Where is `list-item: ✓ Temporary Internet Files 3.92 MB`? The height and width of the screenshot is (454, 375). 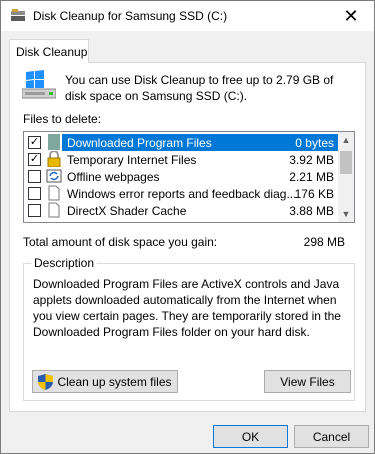
list-item: ✓ Temporary Internet Files 3.92 MB is located at coordinates (182, 159).